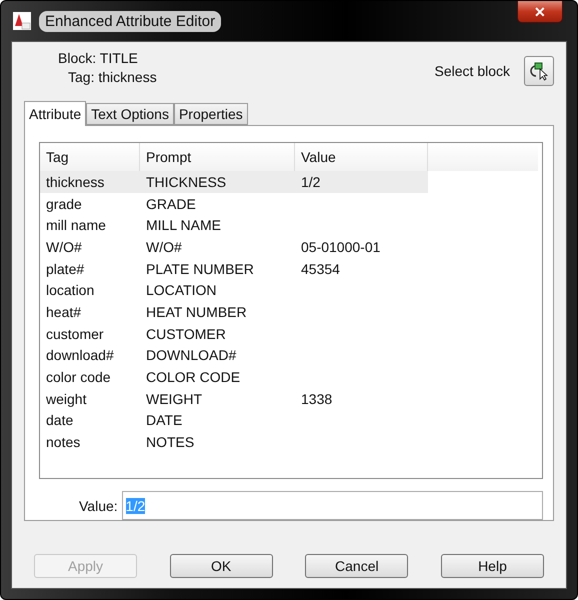 The image size is (578, 600). I want to click on table-row: heat# HEAT NUMBER, so click(234, 312).